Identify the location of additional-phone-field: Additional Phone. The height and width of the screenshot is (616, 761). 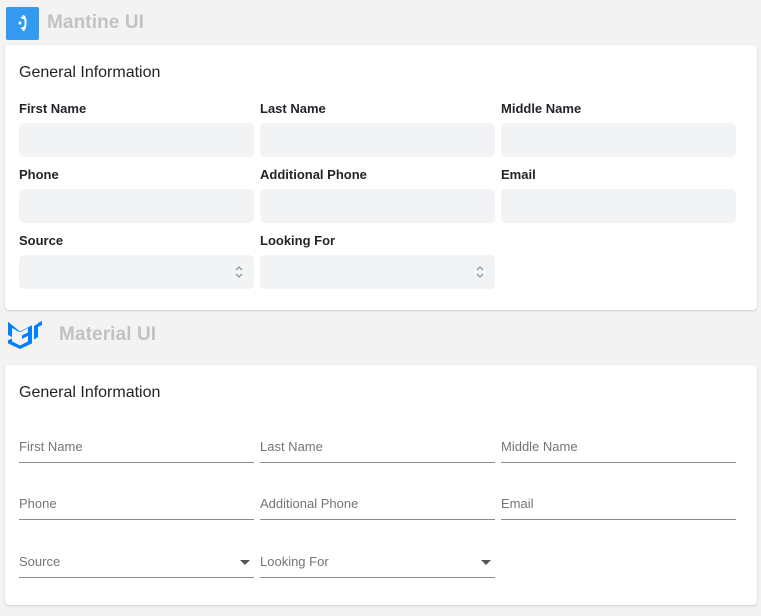
(377, 194).